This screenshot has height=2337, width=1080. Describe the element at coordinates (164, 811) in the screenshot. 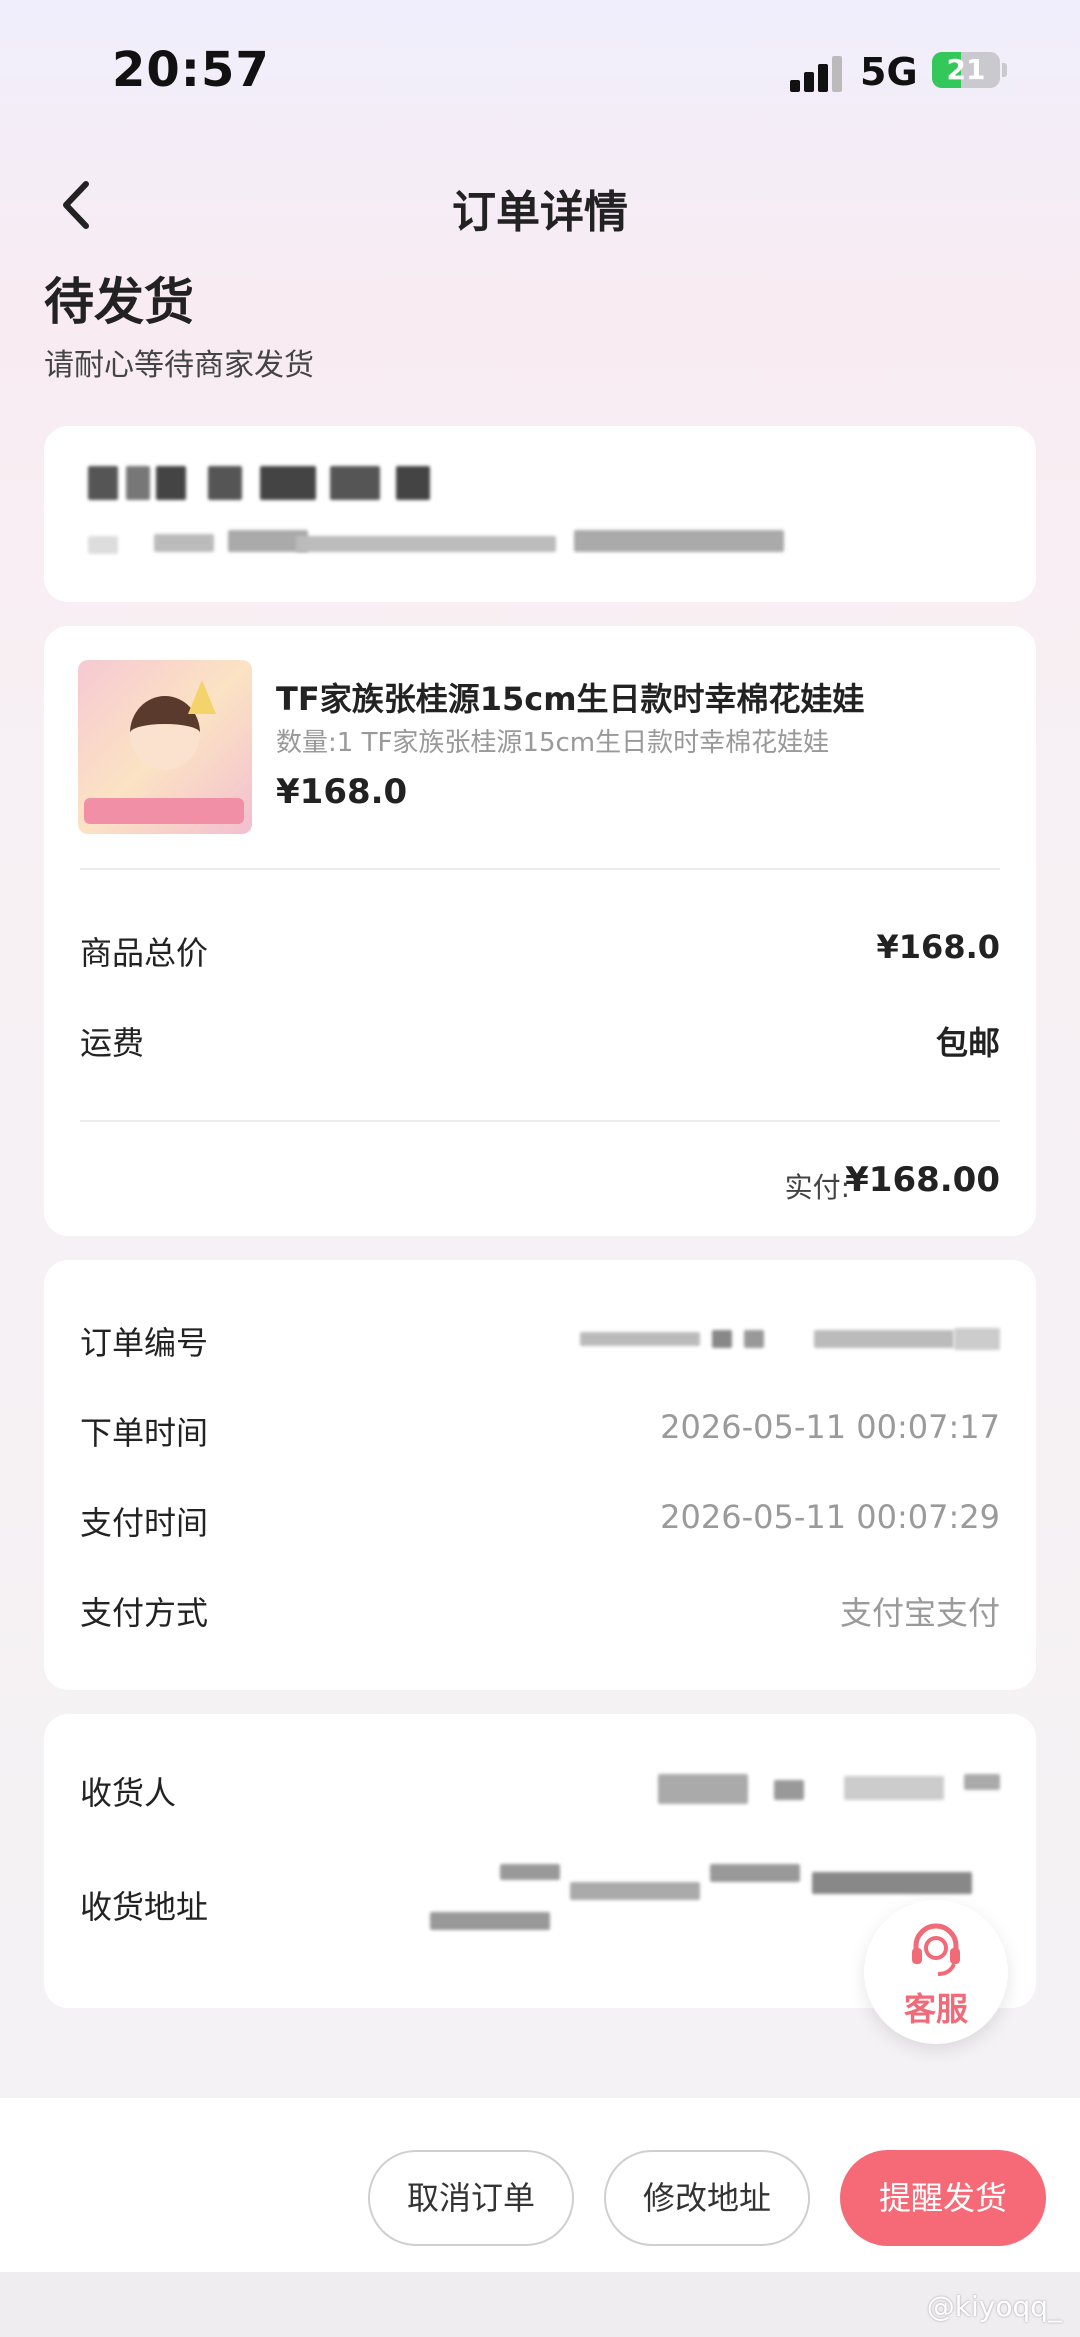

I see `image-banner` at that location.